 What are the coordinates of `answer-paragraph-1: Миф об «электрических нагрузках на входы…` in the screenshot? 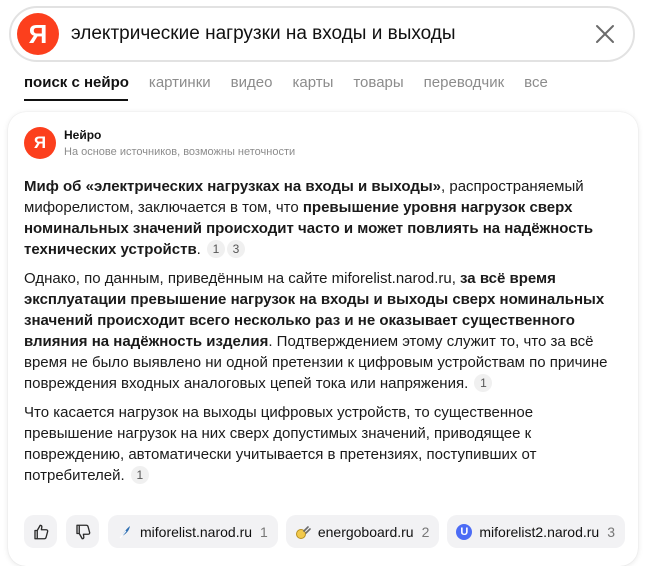 It's located at (309, 218).